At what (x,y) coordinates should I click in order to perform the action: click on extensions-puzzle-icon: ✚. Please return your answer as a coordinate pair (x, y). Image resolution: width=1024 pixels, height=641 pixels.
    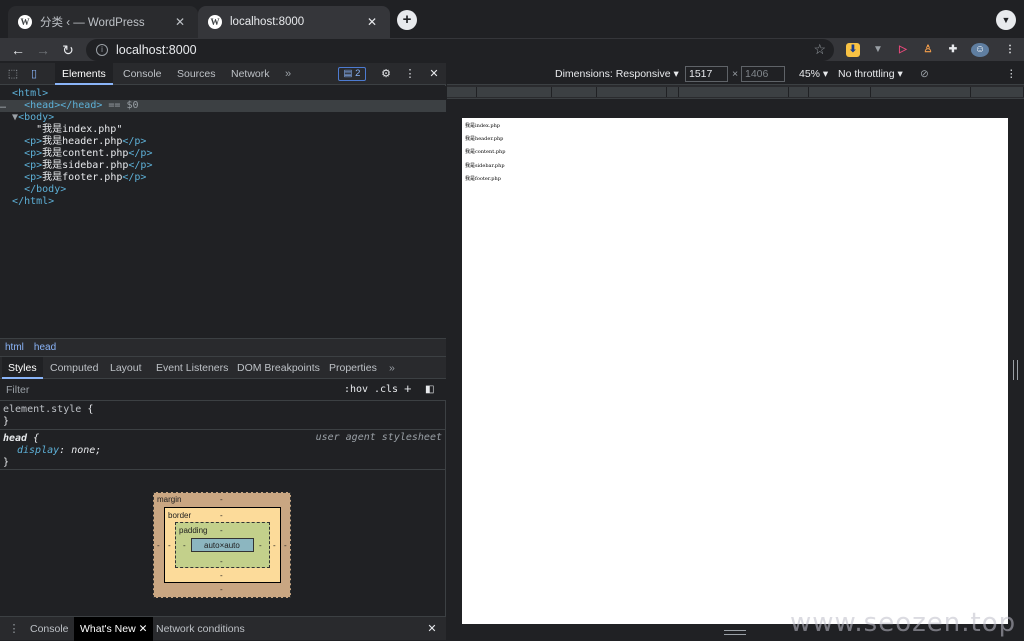
    Looking at the image, I should click on (953, 50).